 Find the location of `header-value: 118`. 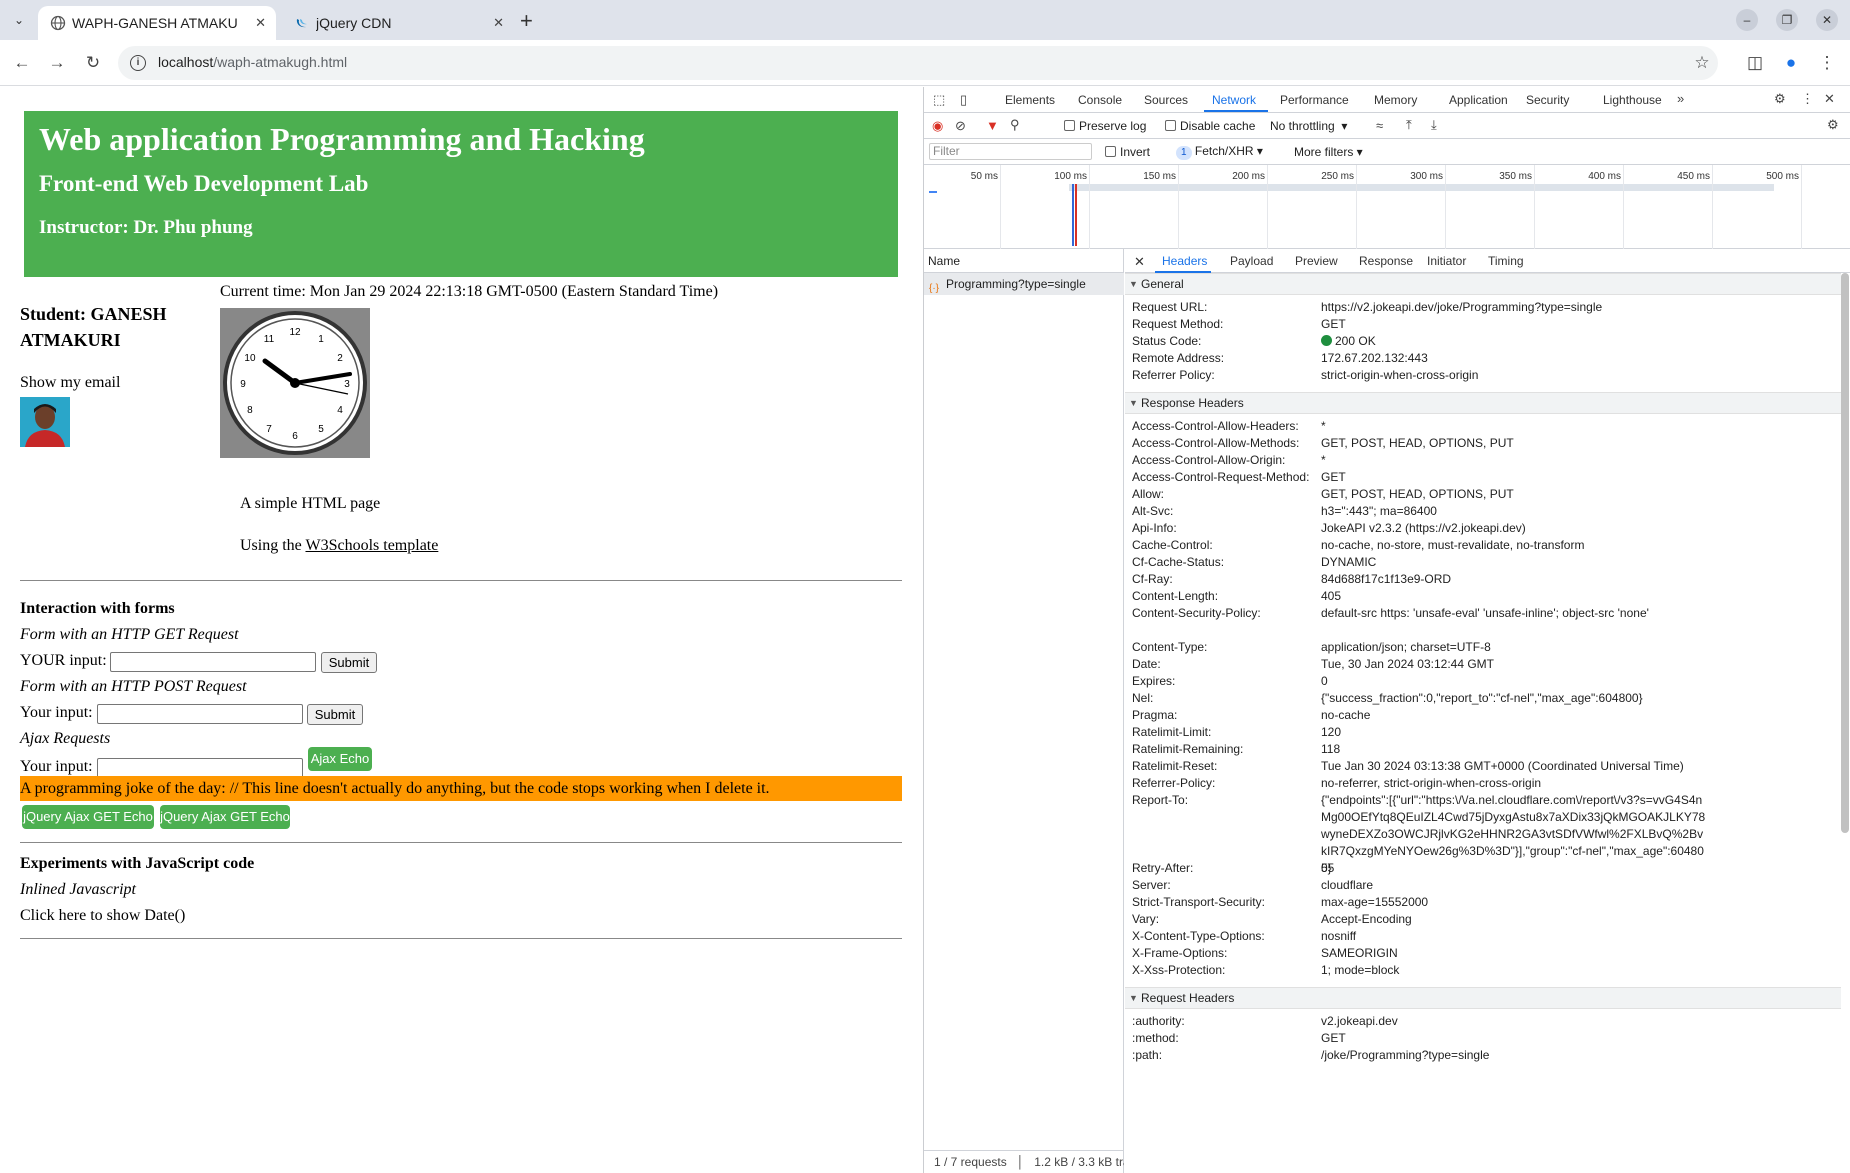

header-value: 118 is located at coordinates (1331, 749).